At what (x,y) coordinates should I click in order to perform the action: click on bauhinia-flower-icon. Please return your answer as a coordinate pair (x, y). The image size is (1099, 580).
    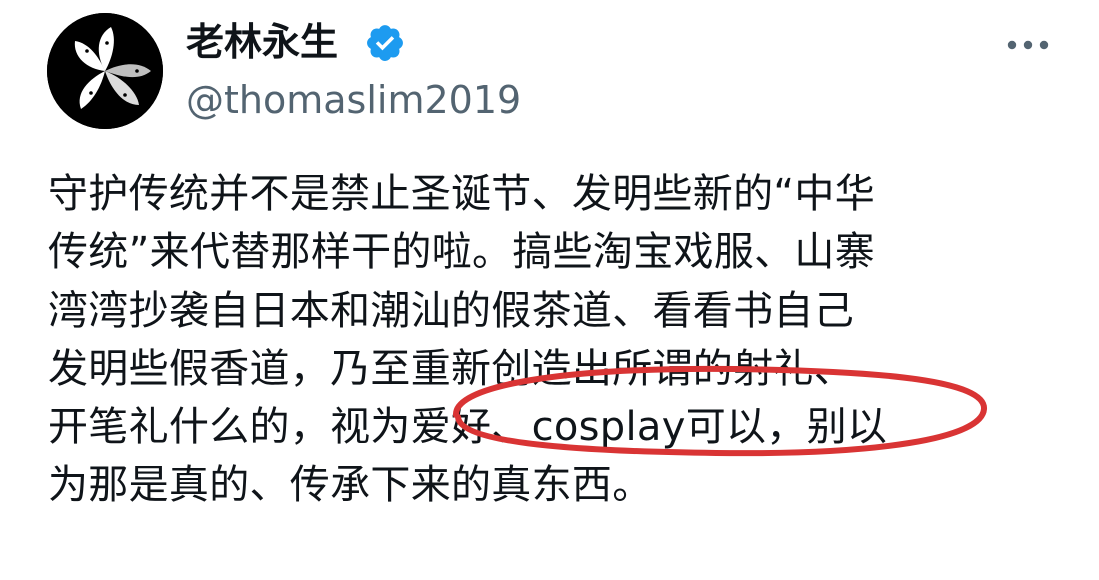
    Looking at the image, I should click on (105, 71).